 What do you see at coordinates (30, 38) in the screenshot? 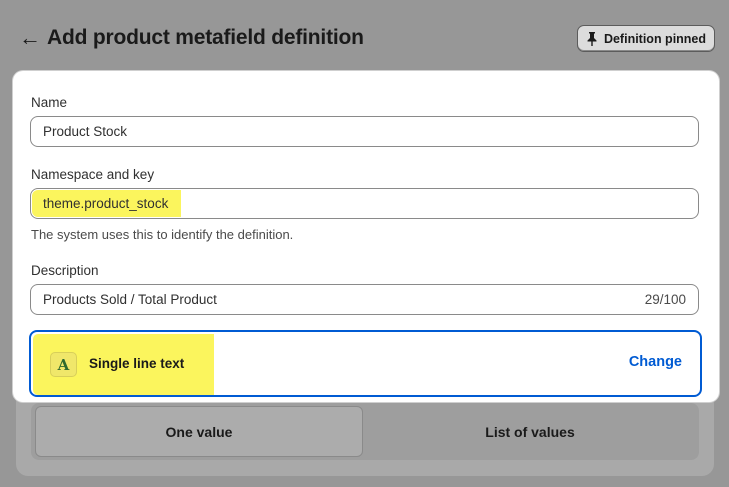
I see `arrow-left-icon: ←` at bounding box center [30, 38].